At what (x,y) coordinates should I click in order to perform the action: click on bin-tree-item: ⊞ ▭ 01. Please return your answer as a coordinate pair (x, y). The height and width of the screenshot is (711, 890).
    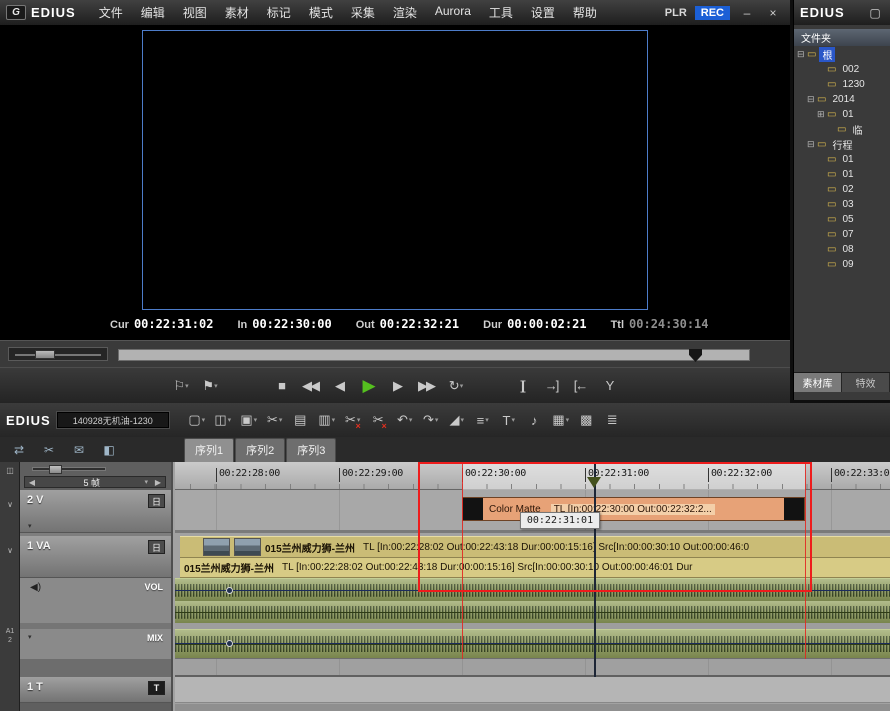
    Looking at the image, I should click on (842, 114).